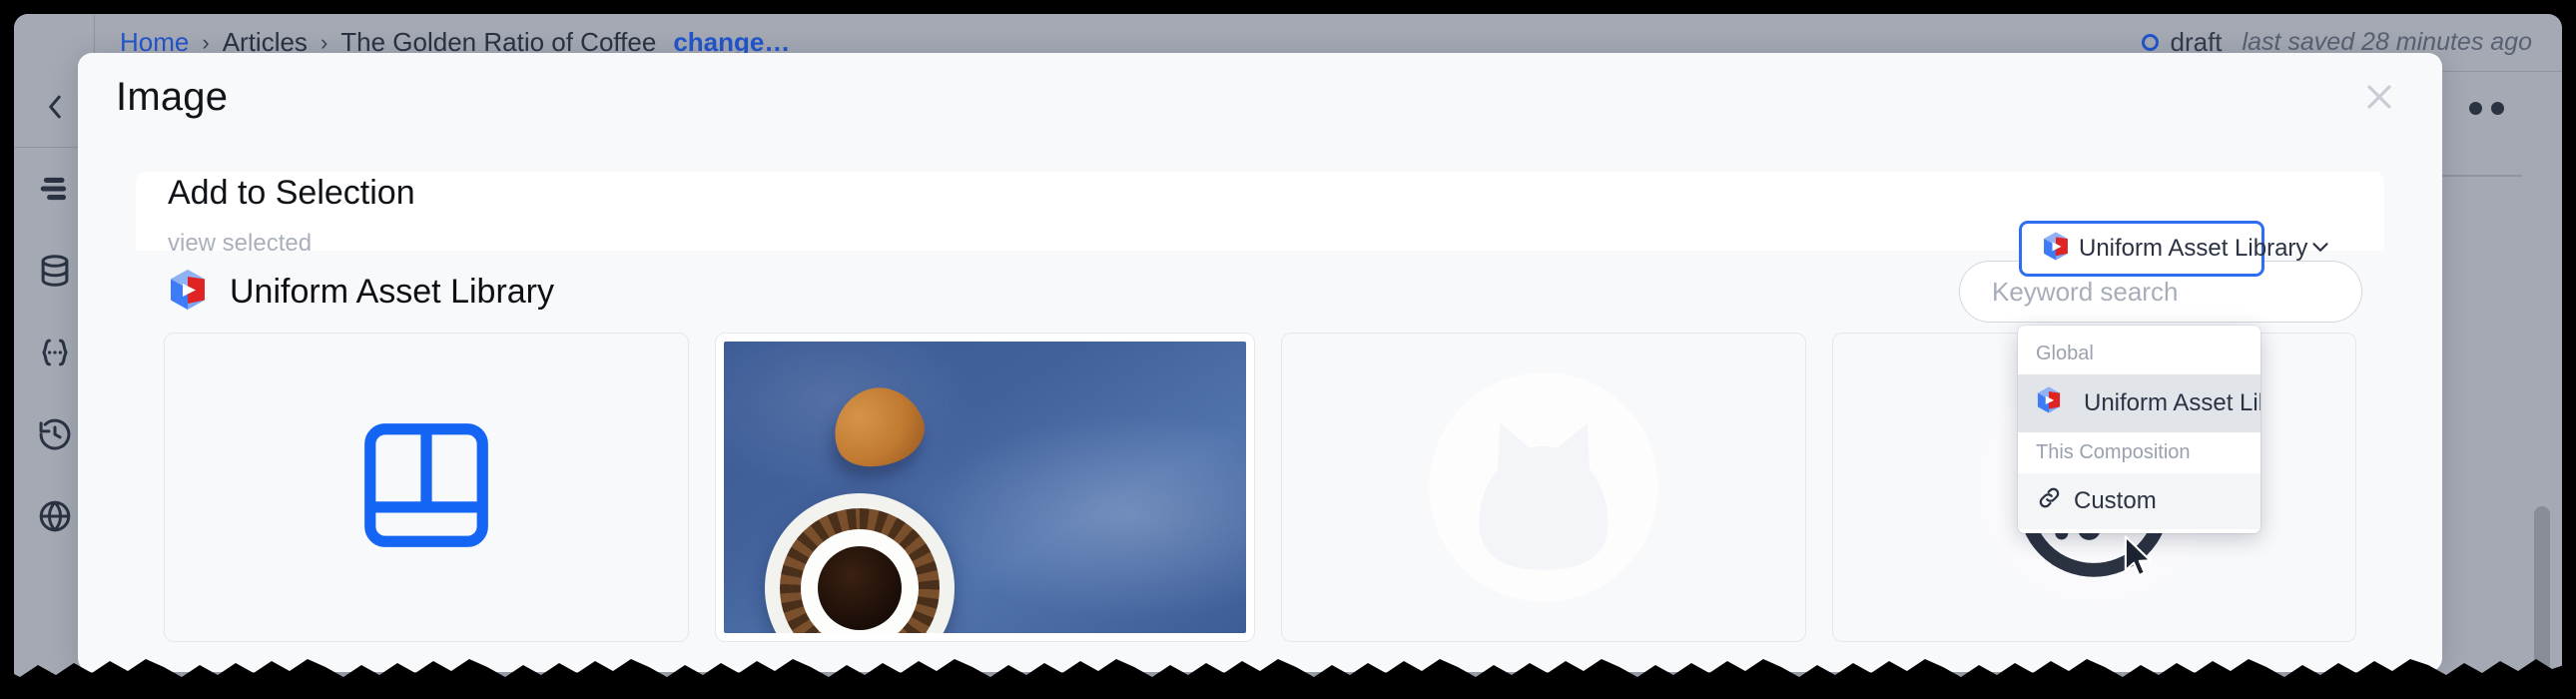  Describe the element at coordinates (2193, 248) in the screenshot. I see `source-select-value: Uniform Asset Library` at that location.